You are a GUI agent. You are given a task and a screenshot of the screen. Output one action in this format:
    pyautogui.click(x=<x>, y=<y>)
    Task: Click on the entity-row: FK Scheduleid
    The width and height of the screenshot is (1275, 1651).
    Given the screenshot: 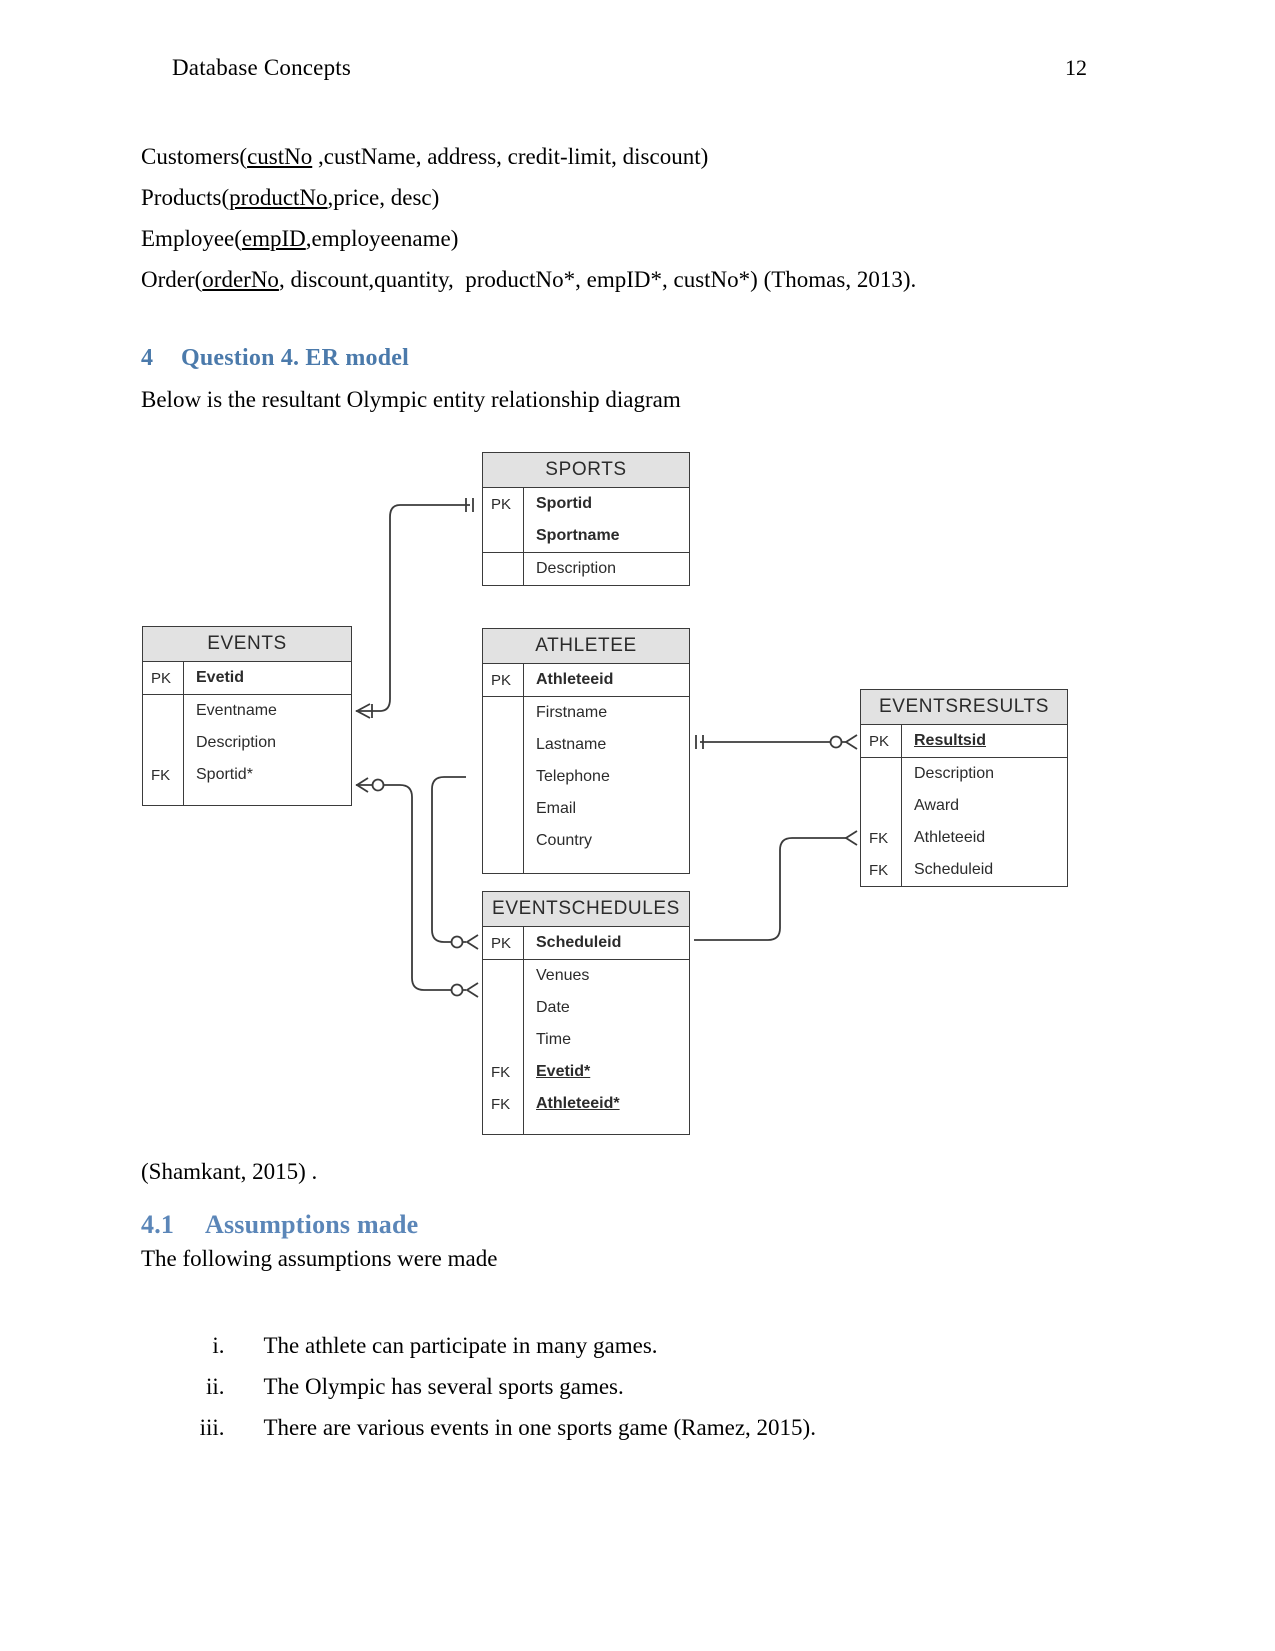 What is the action you would take?
    pyautogui.click(x=964, y=870)
    